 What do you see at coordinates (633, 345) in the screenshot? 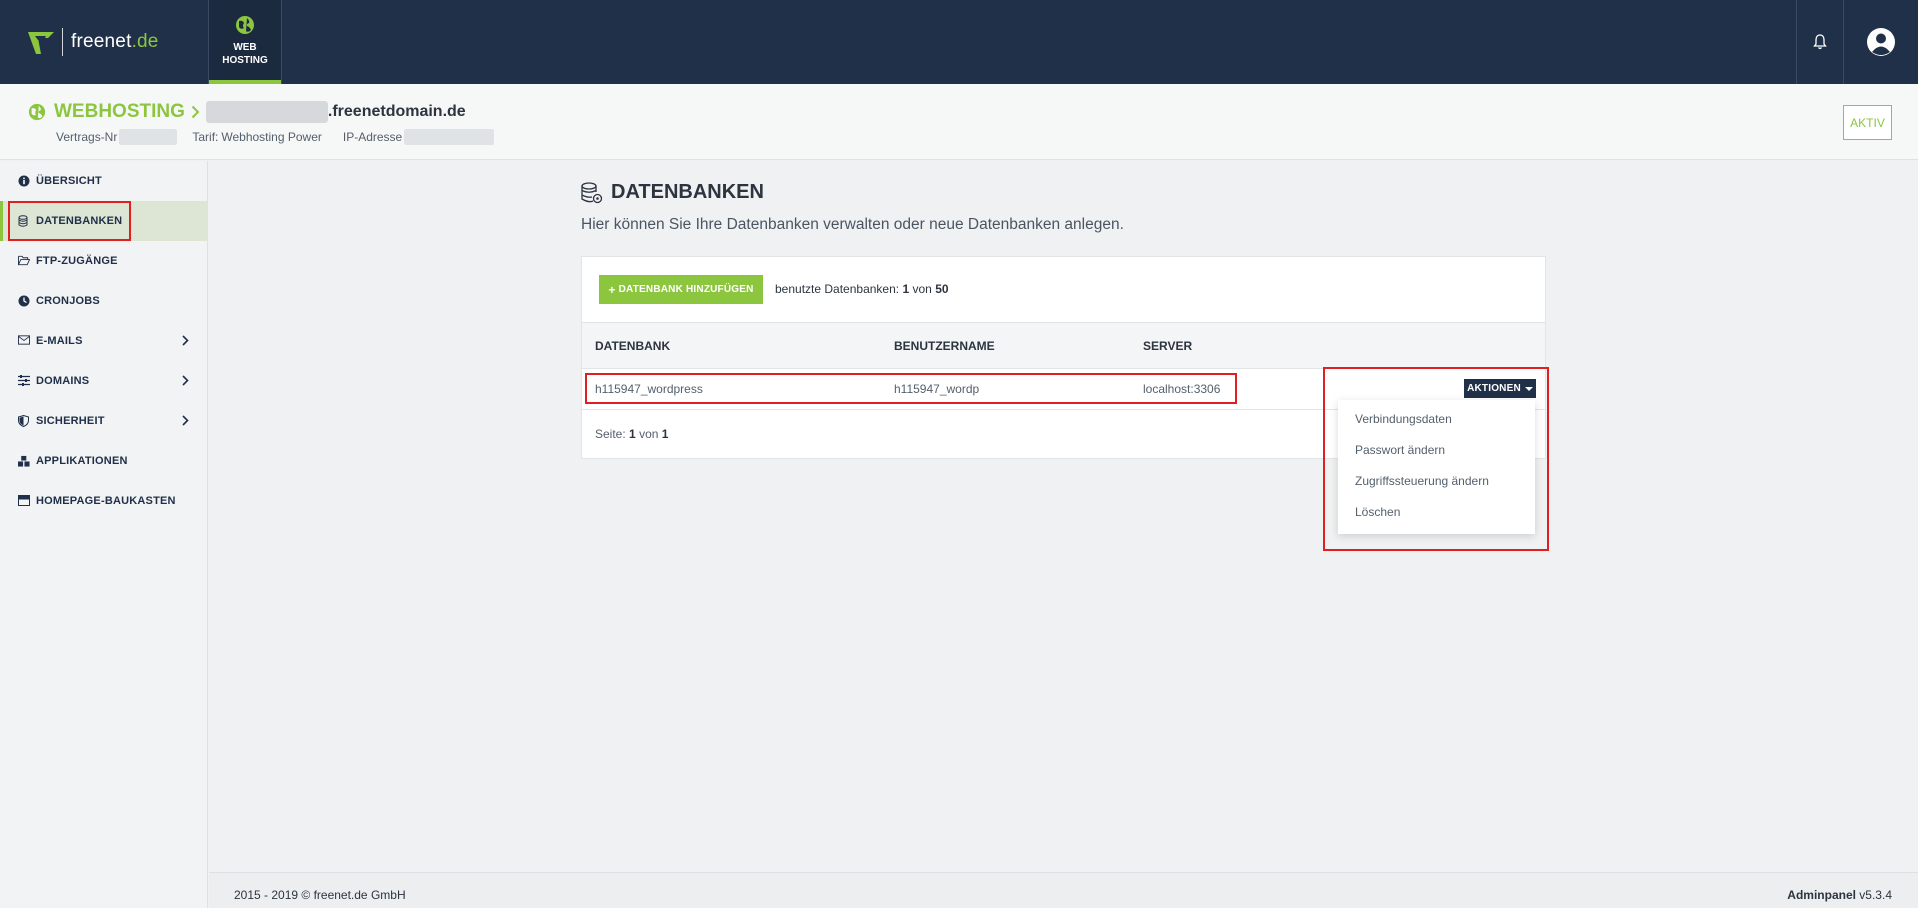
I see `column-header-datenbank: DATENBANK` at bounding box center [633, 345].